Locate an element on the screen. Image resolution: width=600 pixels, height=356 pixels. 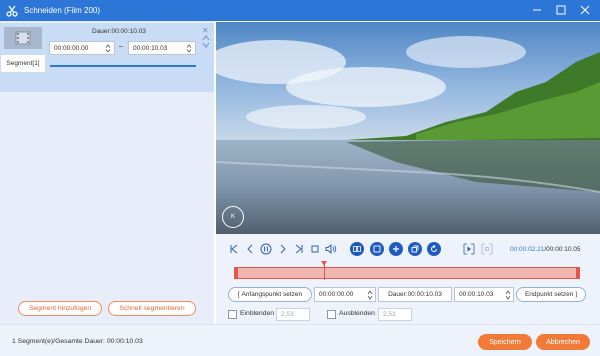
fade-row: Einblenden 2,53 Ausblenden 2,53 is located at coordinates (408, 315).